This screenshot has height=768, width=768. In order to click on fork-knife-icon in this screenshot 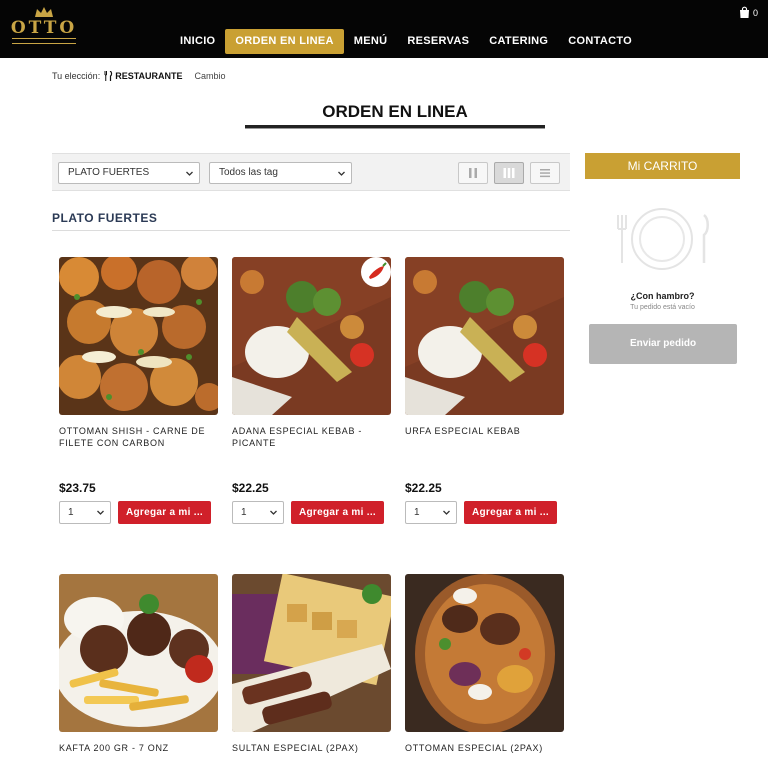, I will do `click(108, 76)`.